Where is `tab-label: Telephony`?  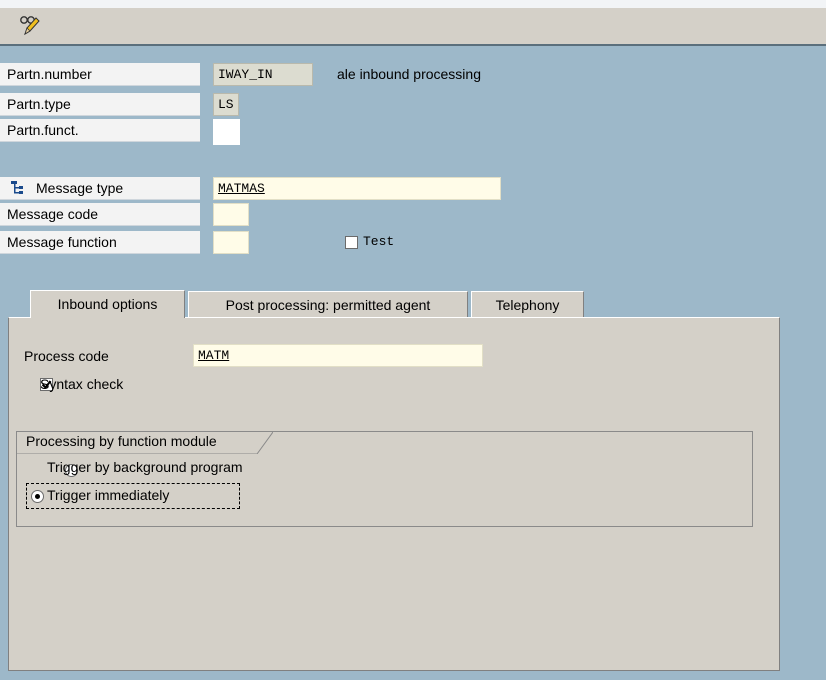 tab-label: Telephony is located at coordinates (527, 305).